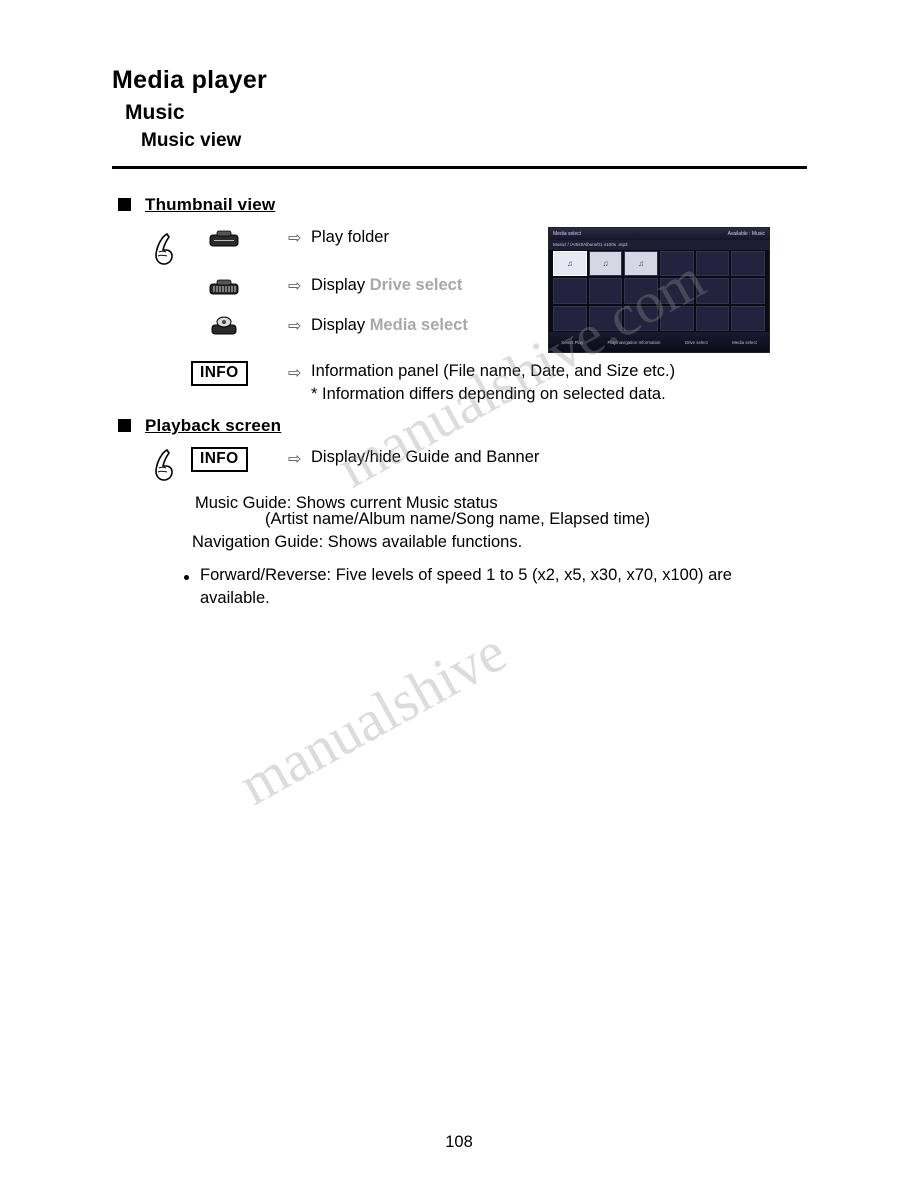  What do you see at coordinates (219, 459) in the screenshot?
I see `info-button-playback: INFO` at bounding box center [219, 459].